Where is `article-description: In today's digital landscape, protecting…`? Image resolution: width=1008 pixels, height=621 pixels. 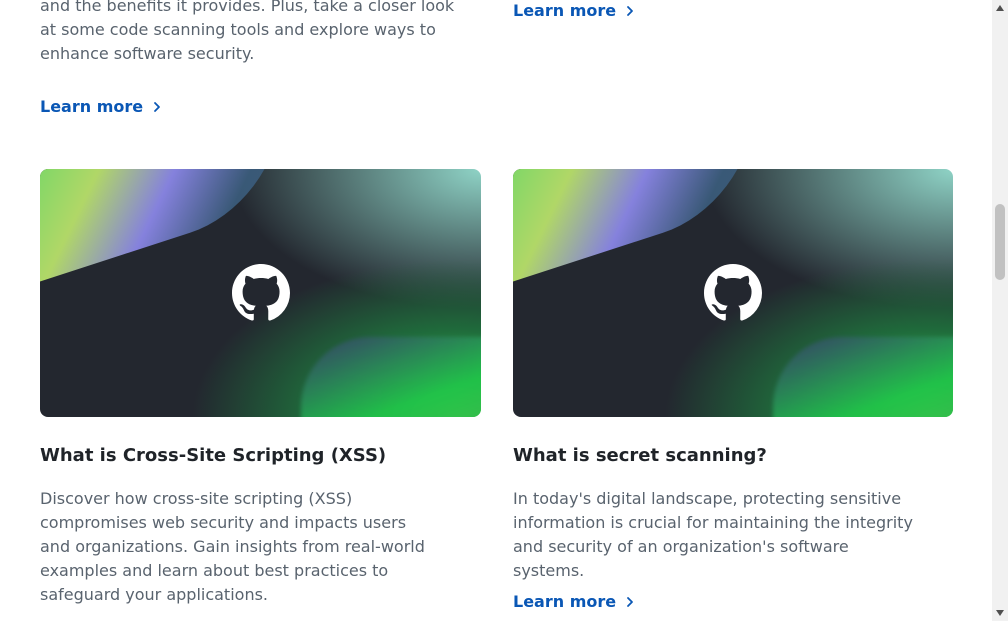
article-description: In today's digital landscape, protecting… is located at coordinates (713, 534).